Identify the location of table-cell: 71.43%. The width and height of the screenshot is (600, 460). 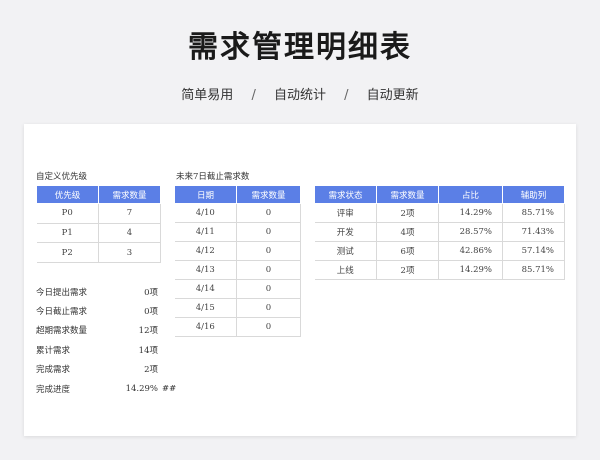
(533, 232).